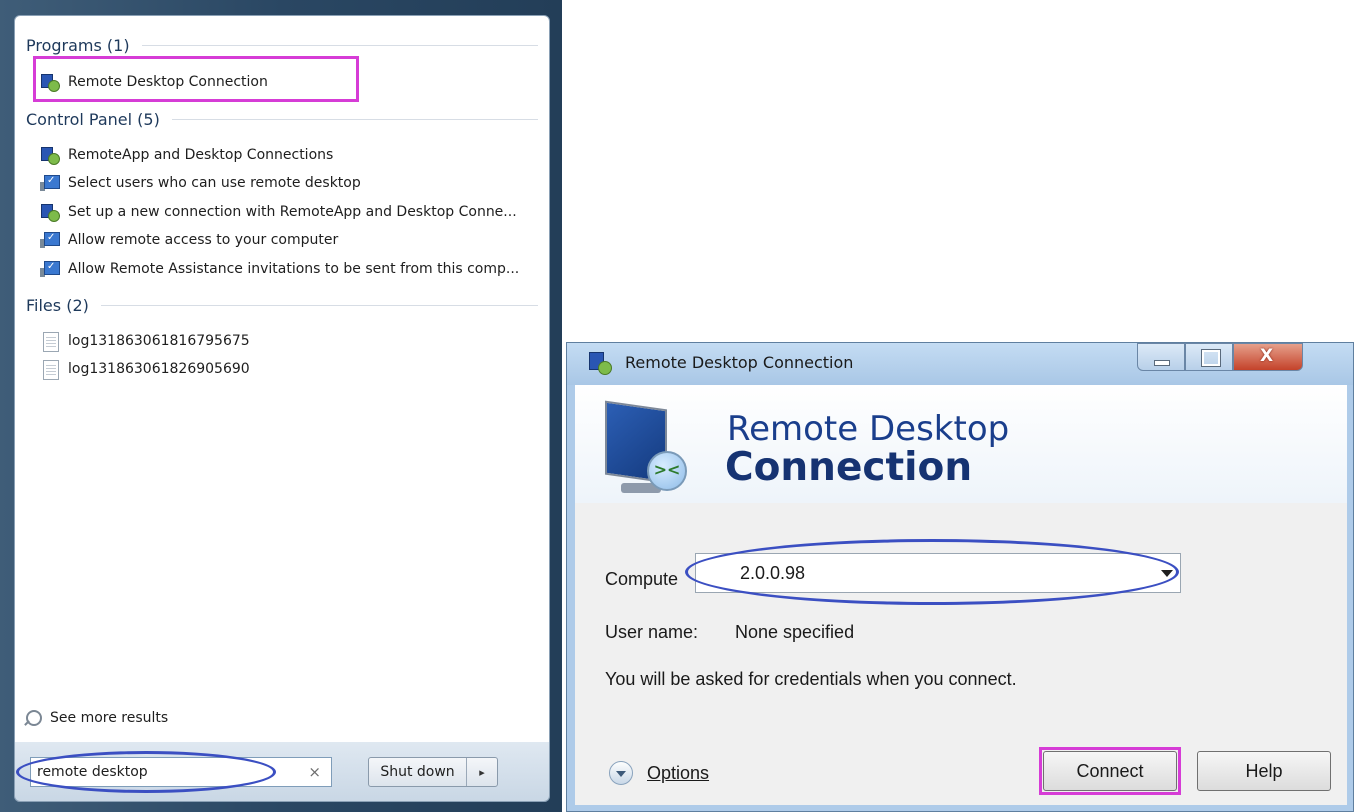 The width and height of the screenshot is (1354, 812). I want to click on username-label: User name:, so click(652, 632).